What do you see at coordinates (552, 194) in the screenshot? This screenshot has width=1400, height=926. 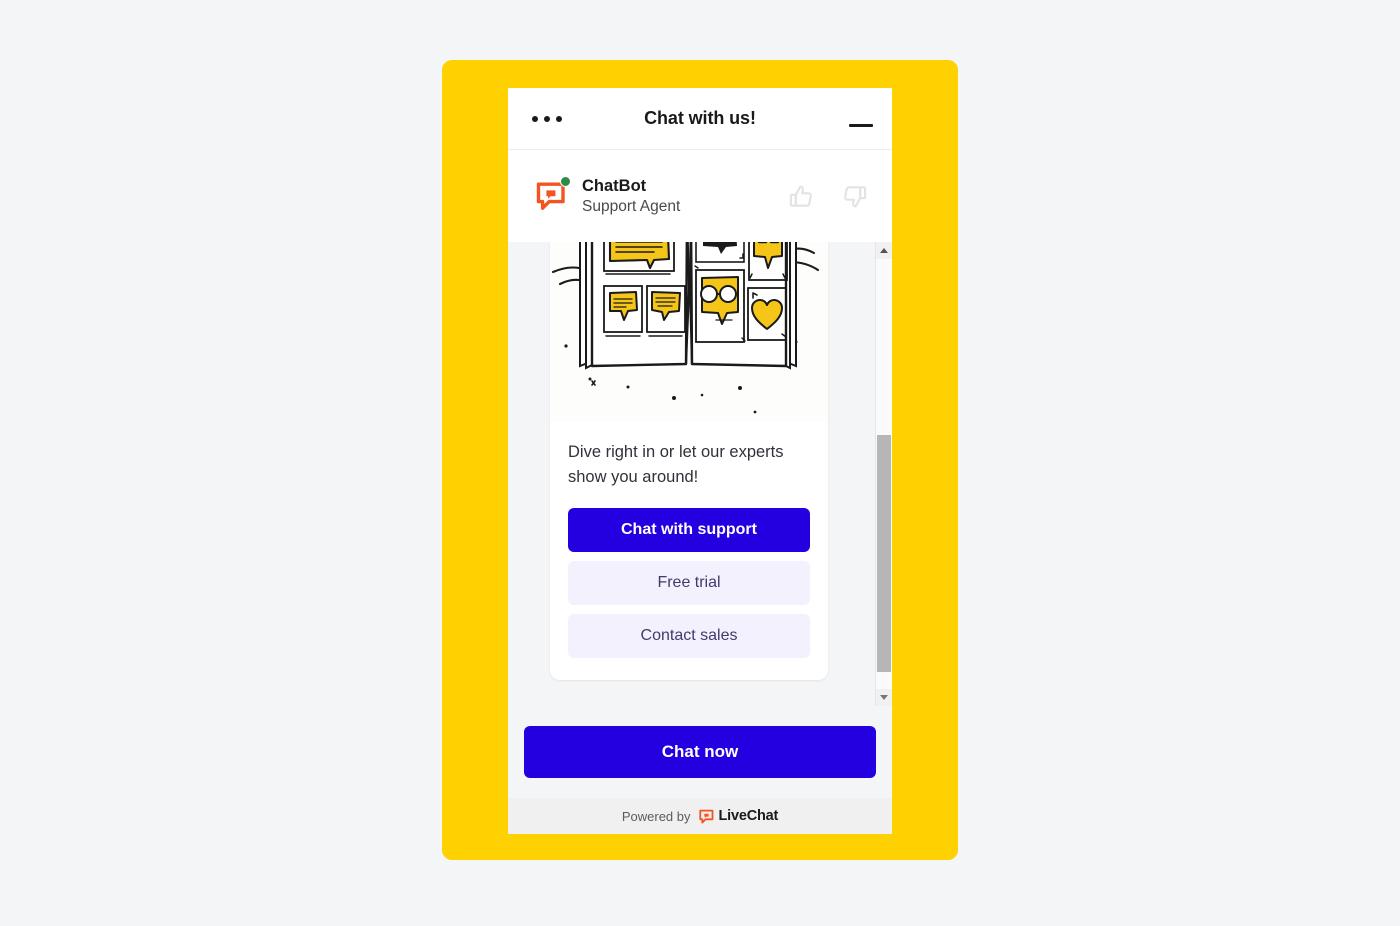 I see `chatbot-logo-icon` at bounding box center [552, 194].